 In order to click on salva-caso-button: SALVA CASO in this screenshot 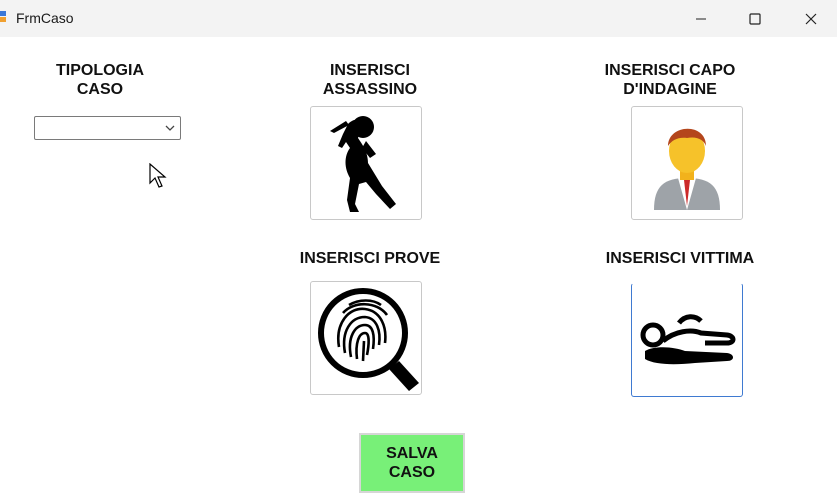, I will do `click(412, 463)`.